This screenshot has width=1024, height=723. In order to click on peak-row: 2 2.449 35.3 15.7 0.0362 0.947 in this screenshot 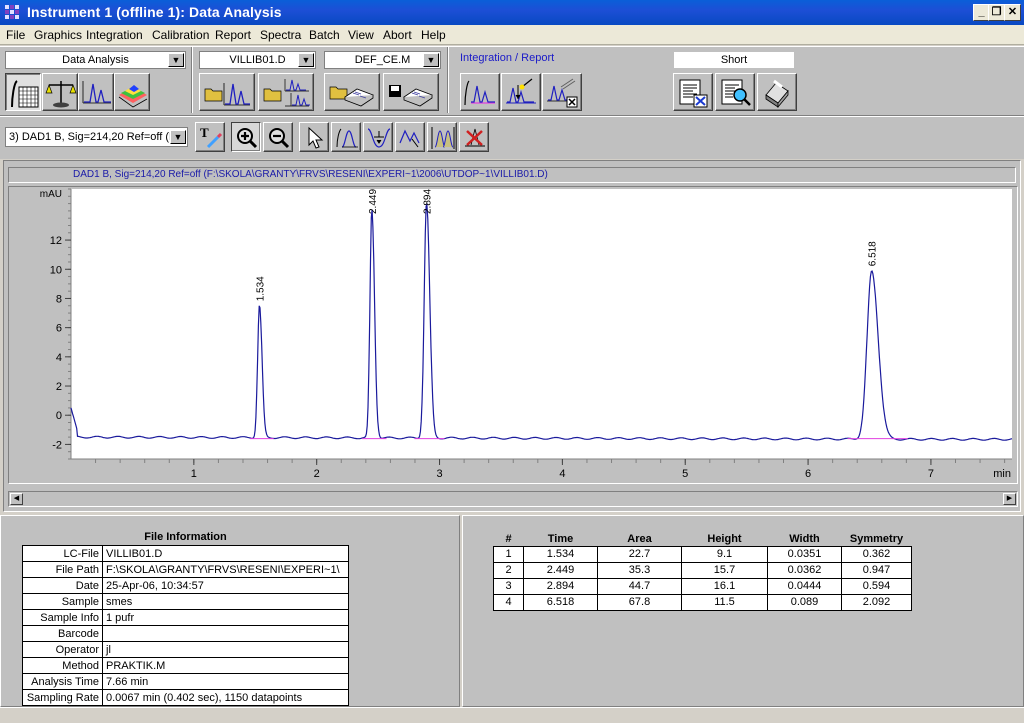, I will do `click(702, 570)`.